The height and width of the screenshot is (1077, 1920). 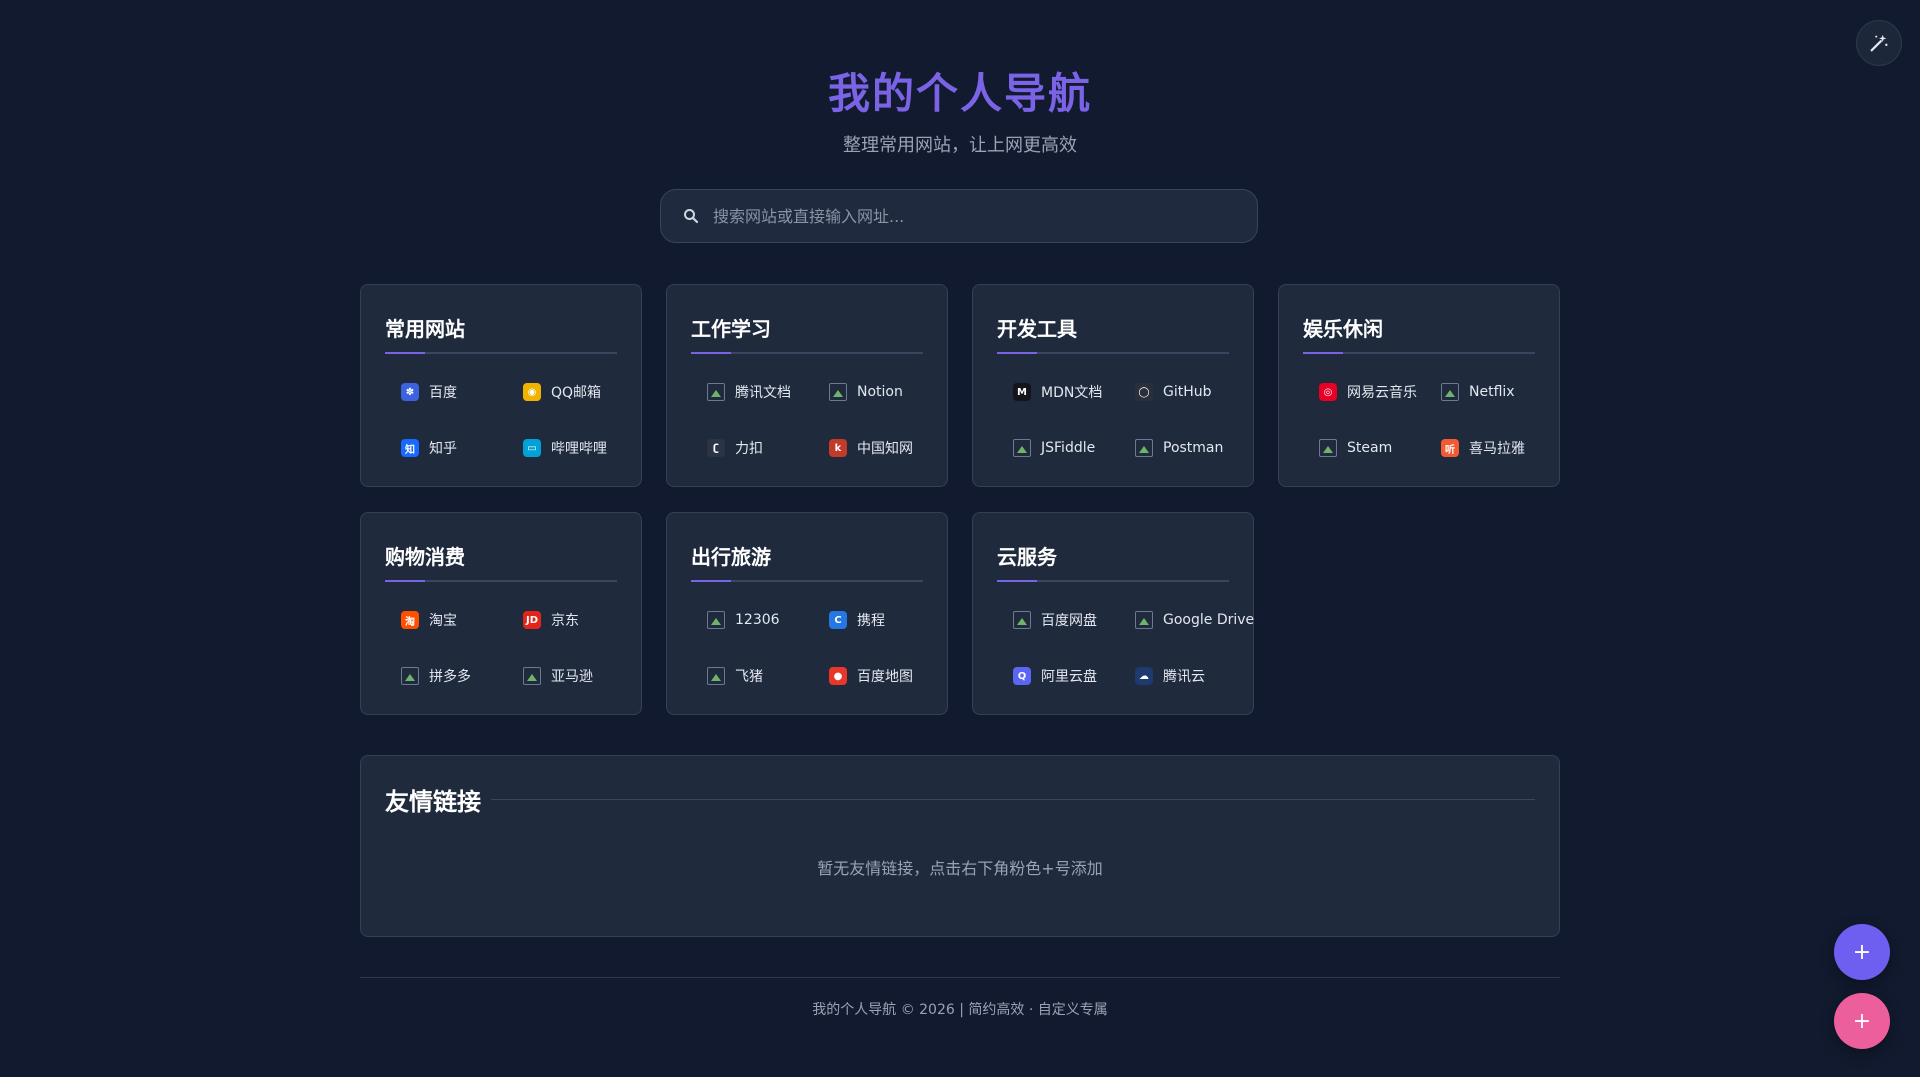 What do you see at coordinates (960, 977) in the screenshot?
I see `footer-divider` at bounding box center [960, 977].